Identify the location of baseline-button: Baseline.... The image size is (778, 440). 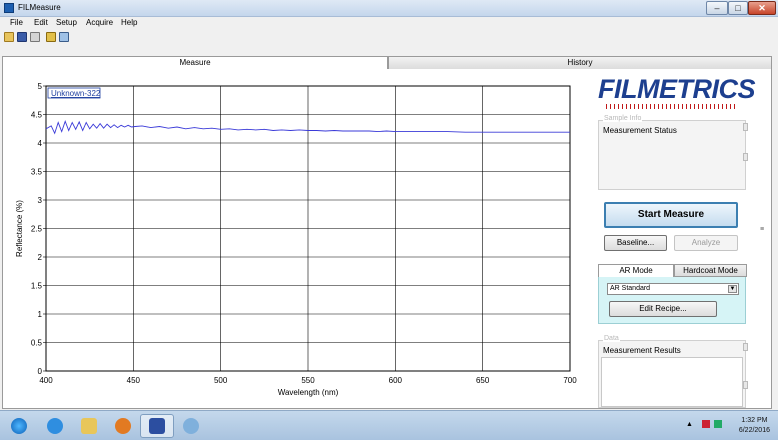
(635, 243).